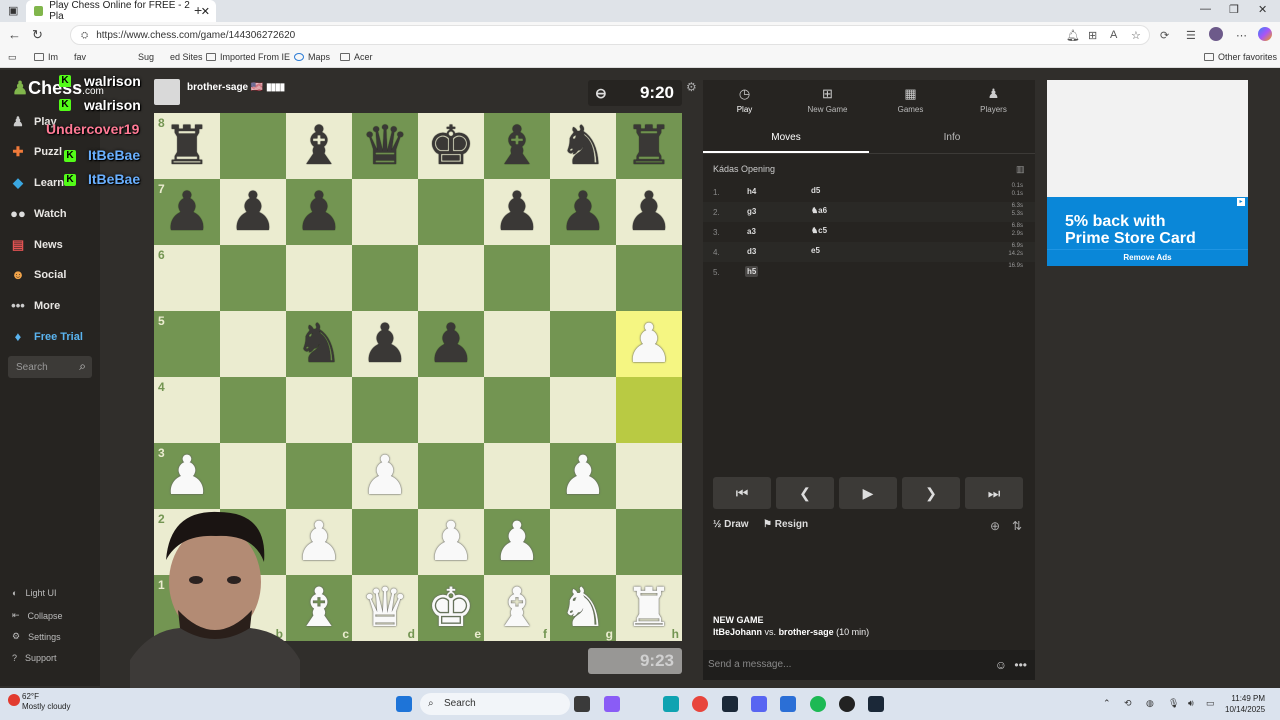 Image resolution: width=1280 pixels, height=720 pixels. I want to click on white-move: a3, so click(751, 231).